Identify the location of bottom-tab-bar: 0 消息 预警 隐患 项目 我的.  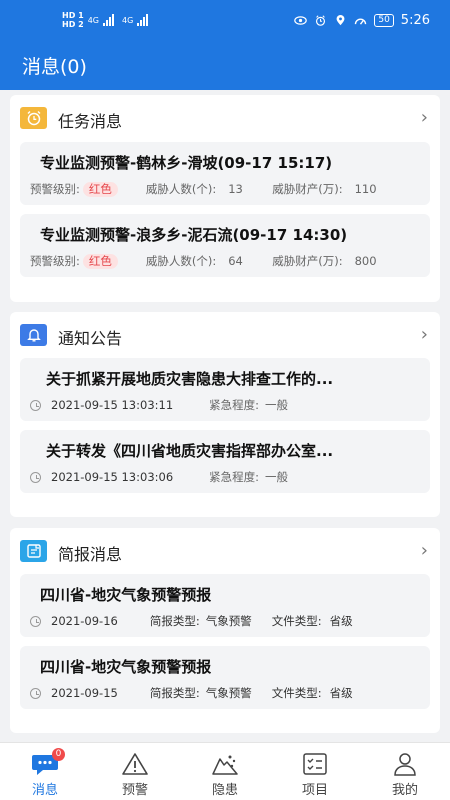
(225, 771).